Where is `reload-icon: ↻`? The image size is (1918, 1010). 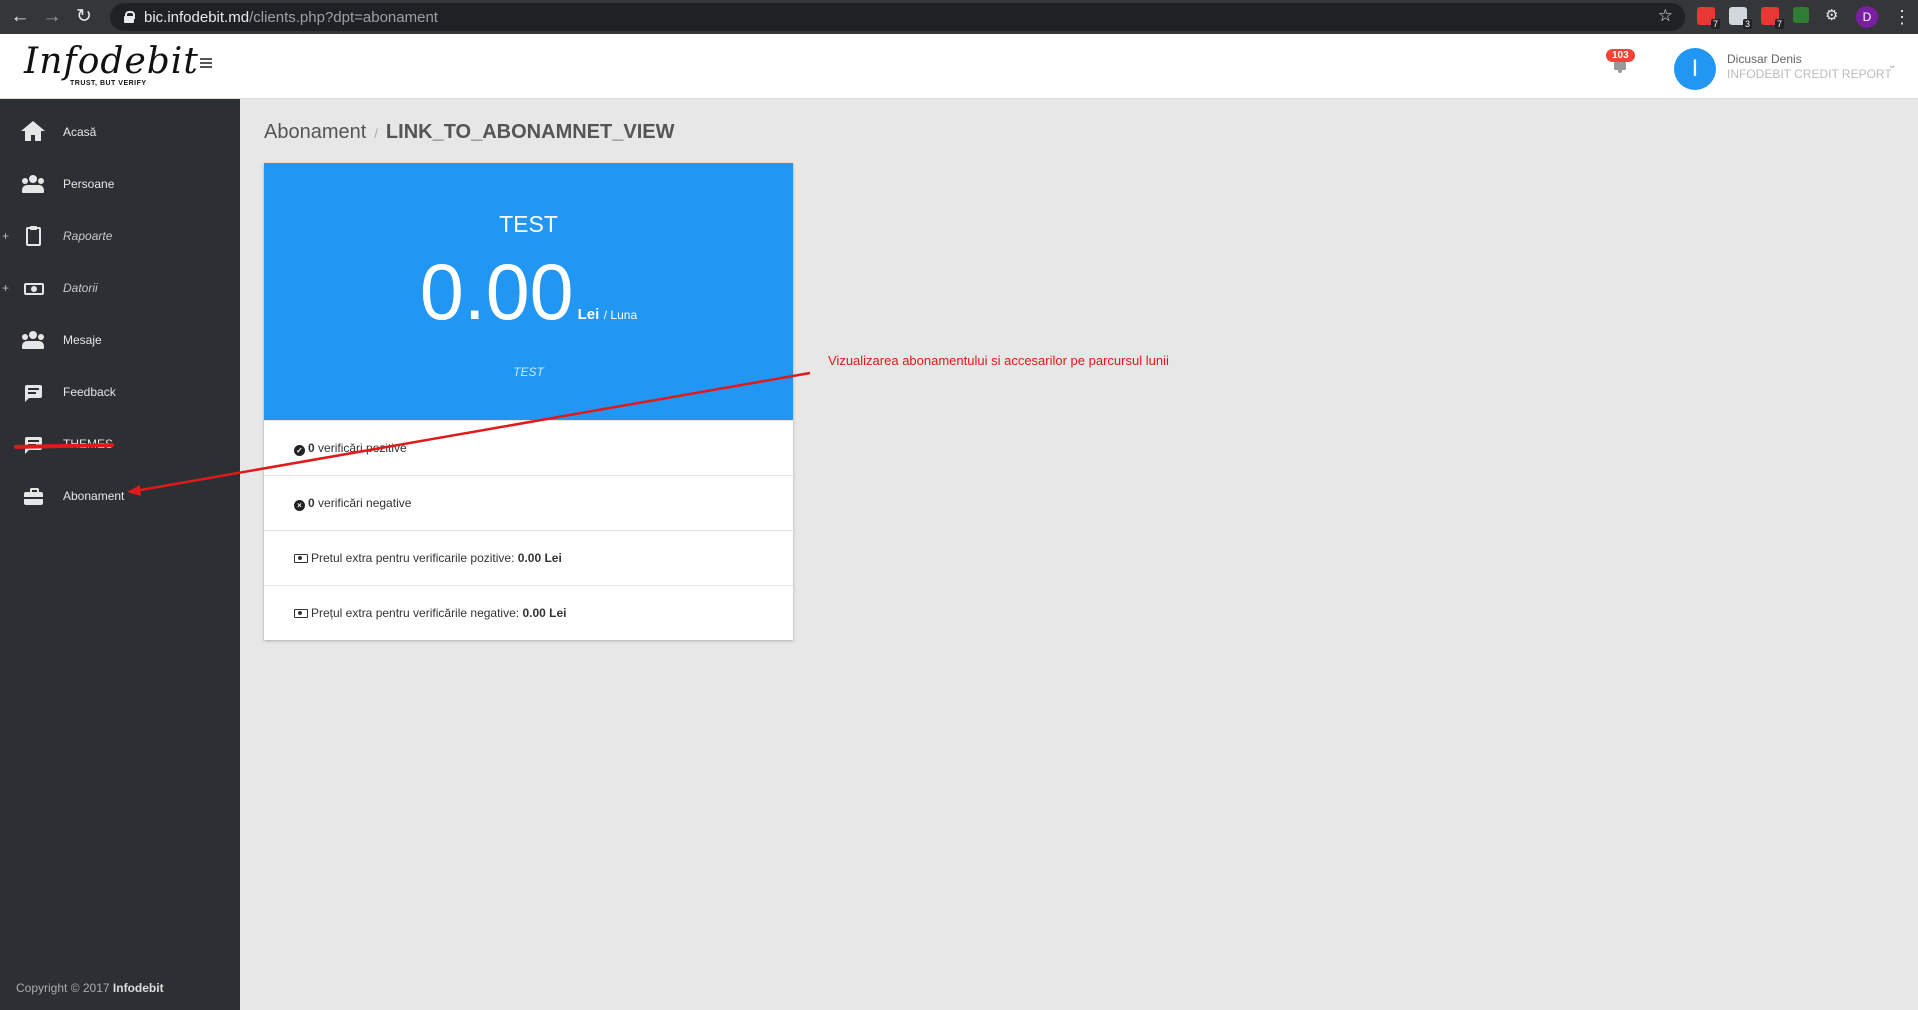
reload-icon: ↻ is located at coordinates (84, 17).